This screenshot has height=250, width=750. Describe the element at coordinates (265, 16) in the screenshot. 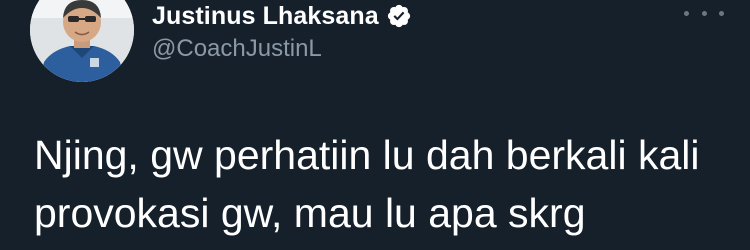

I see `author-name: Justinus Lhaksana` at that location.